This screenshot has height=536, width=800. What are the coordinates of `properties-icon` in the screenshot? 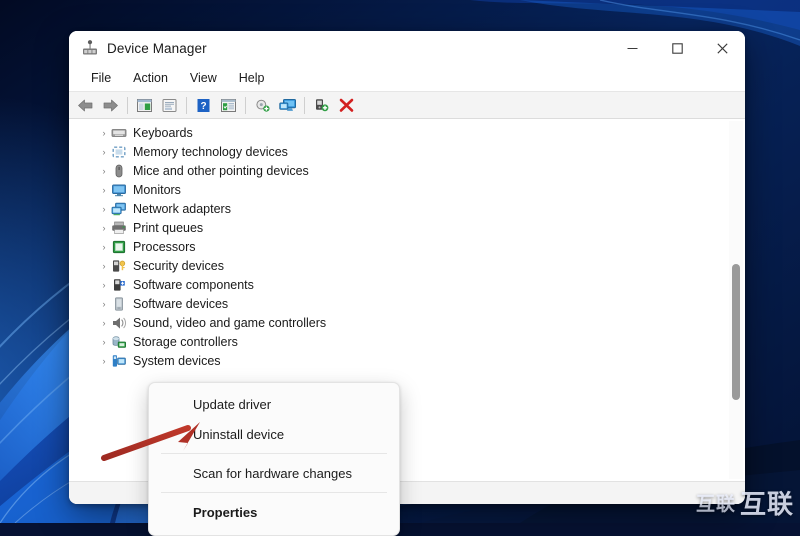 It's located at (169, 105).